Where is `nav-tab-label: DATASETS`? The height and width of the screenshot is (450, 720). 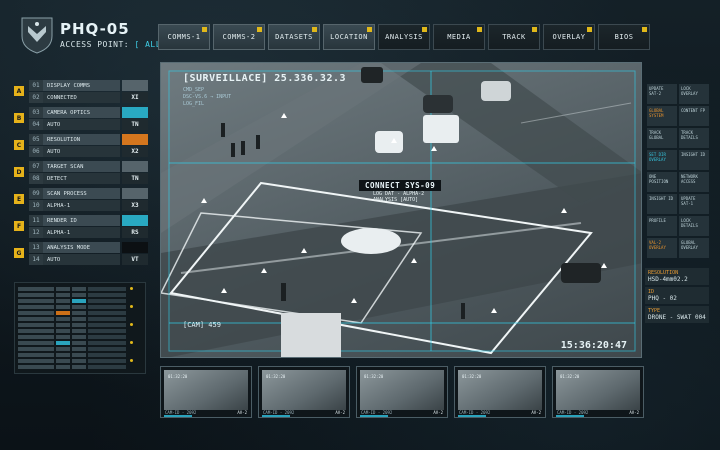 nav-tab-label: DATASETS is located at coordinates (294, 37).